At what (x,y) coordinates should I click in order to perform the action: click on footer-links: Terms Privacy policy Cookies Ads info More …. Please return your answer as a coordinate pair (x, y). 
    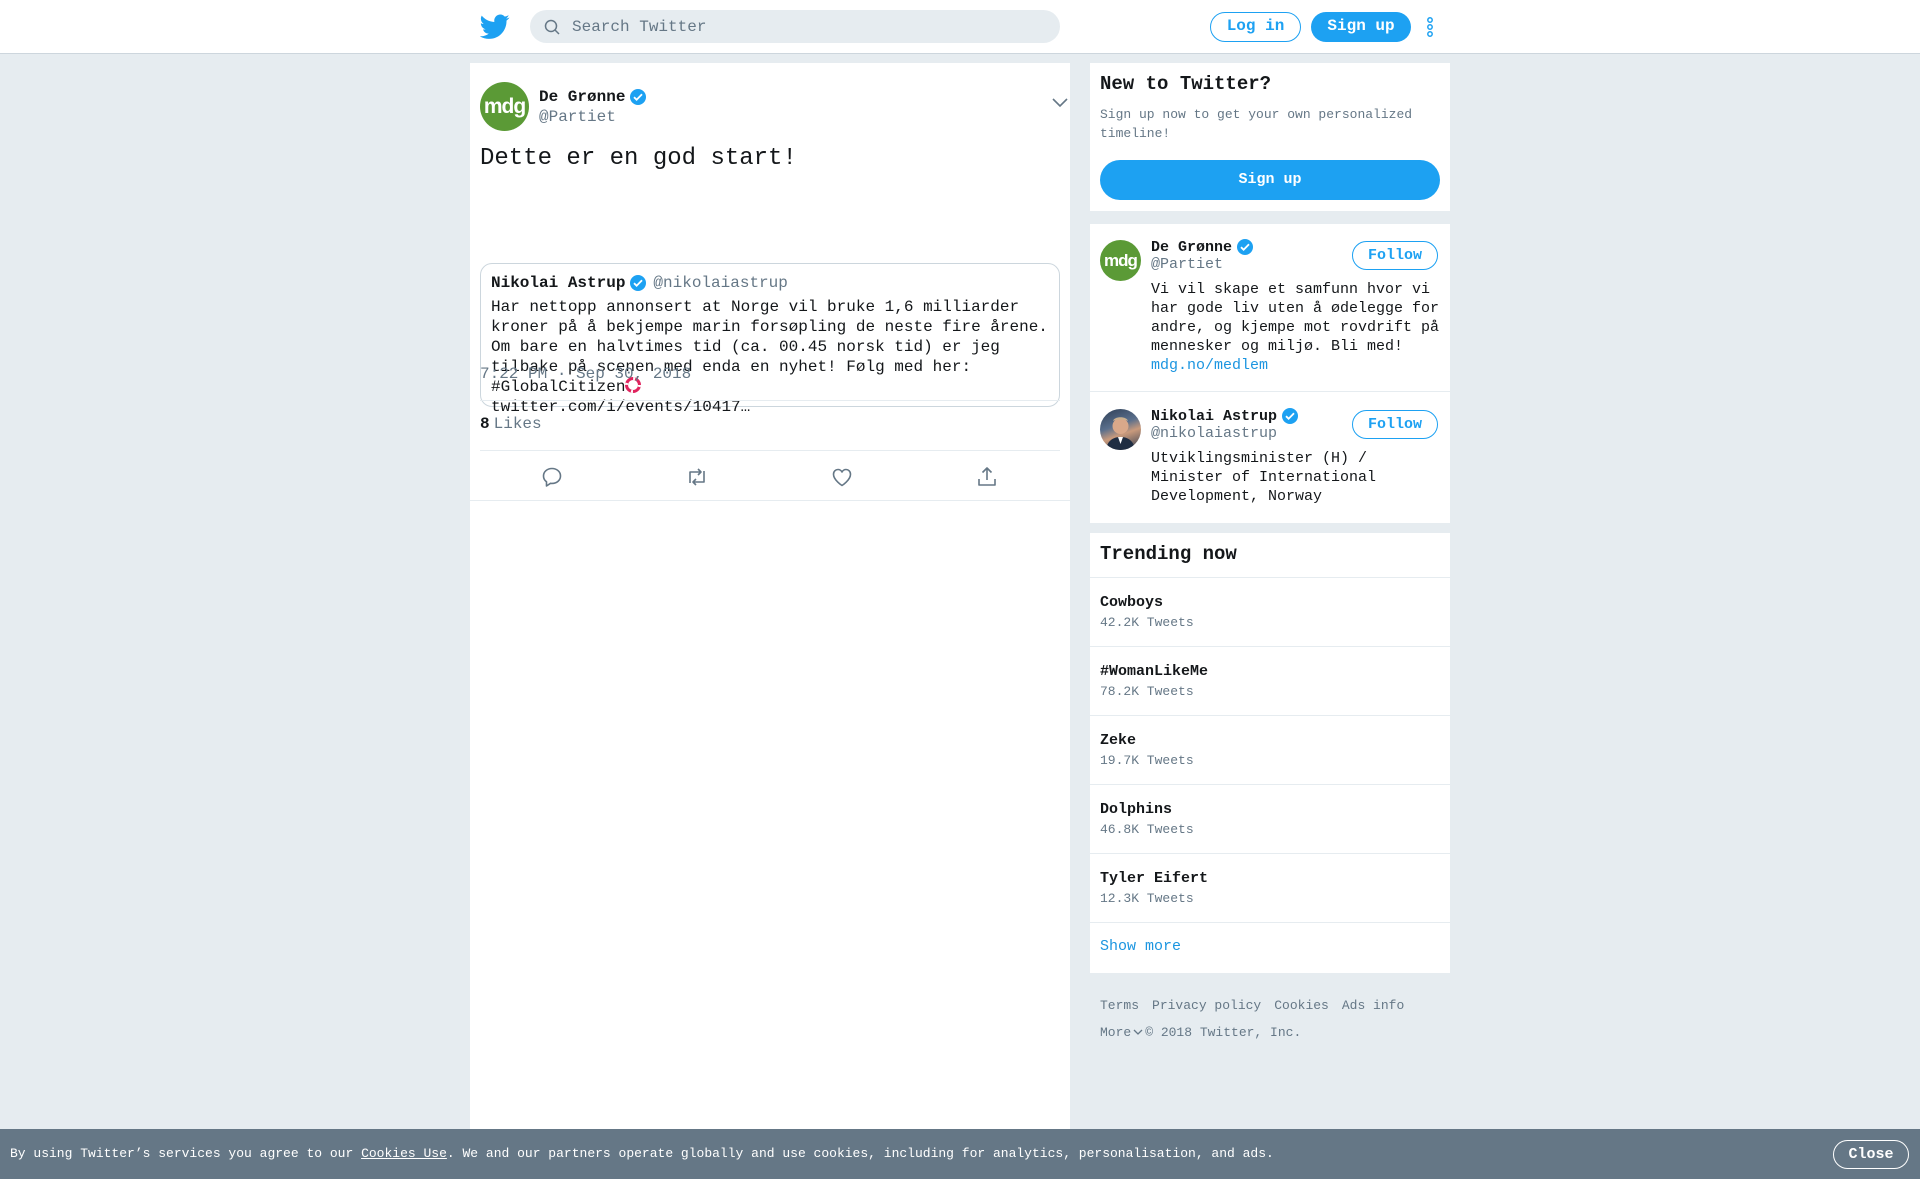
    Looking at the image, I should click on (1270, 1019).